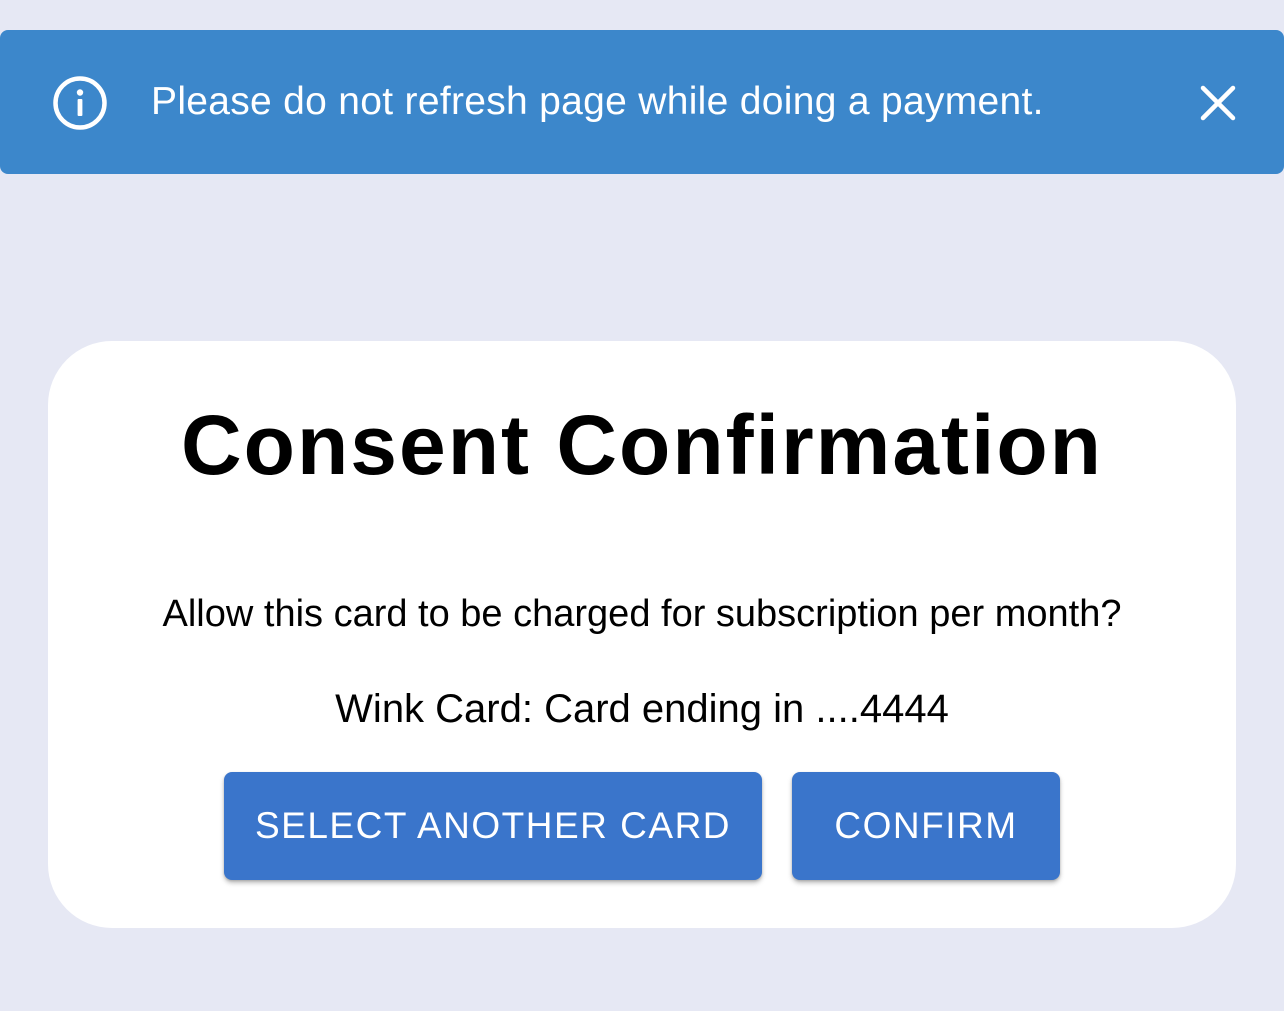 The height and width of the screenshot is (1011, 1284). Describe the element at coordinates (80, 103) in the screenshot. I see `info-circle-icon` at that location.